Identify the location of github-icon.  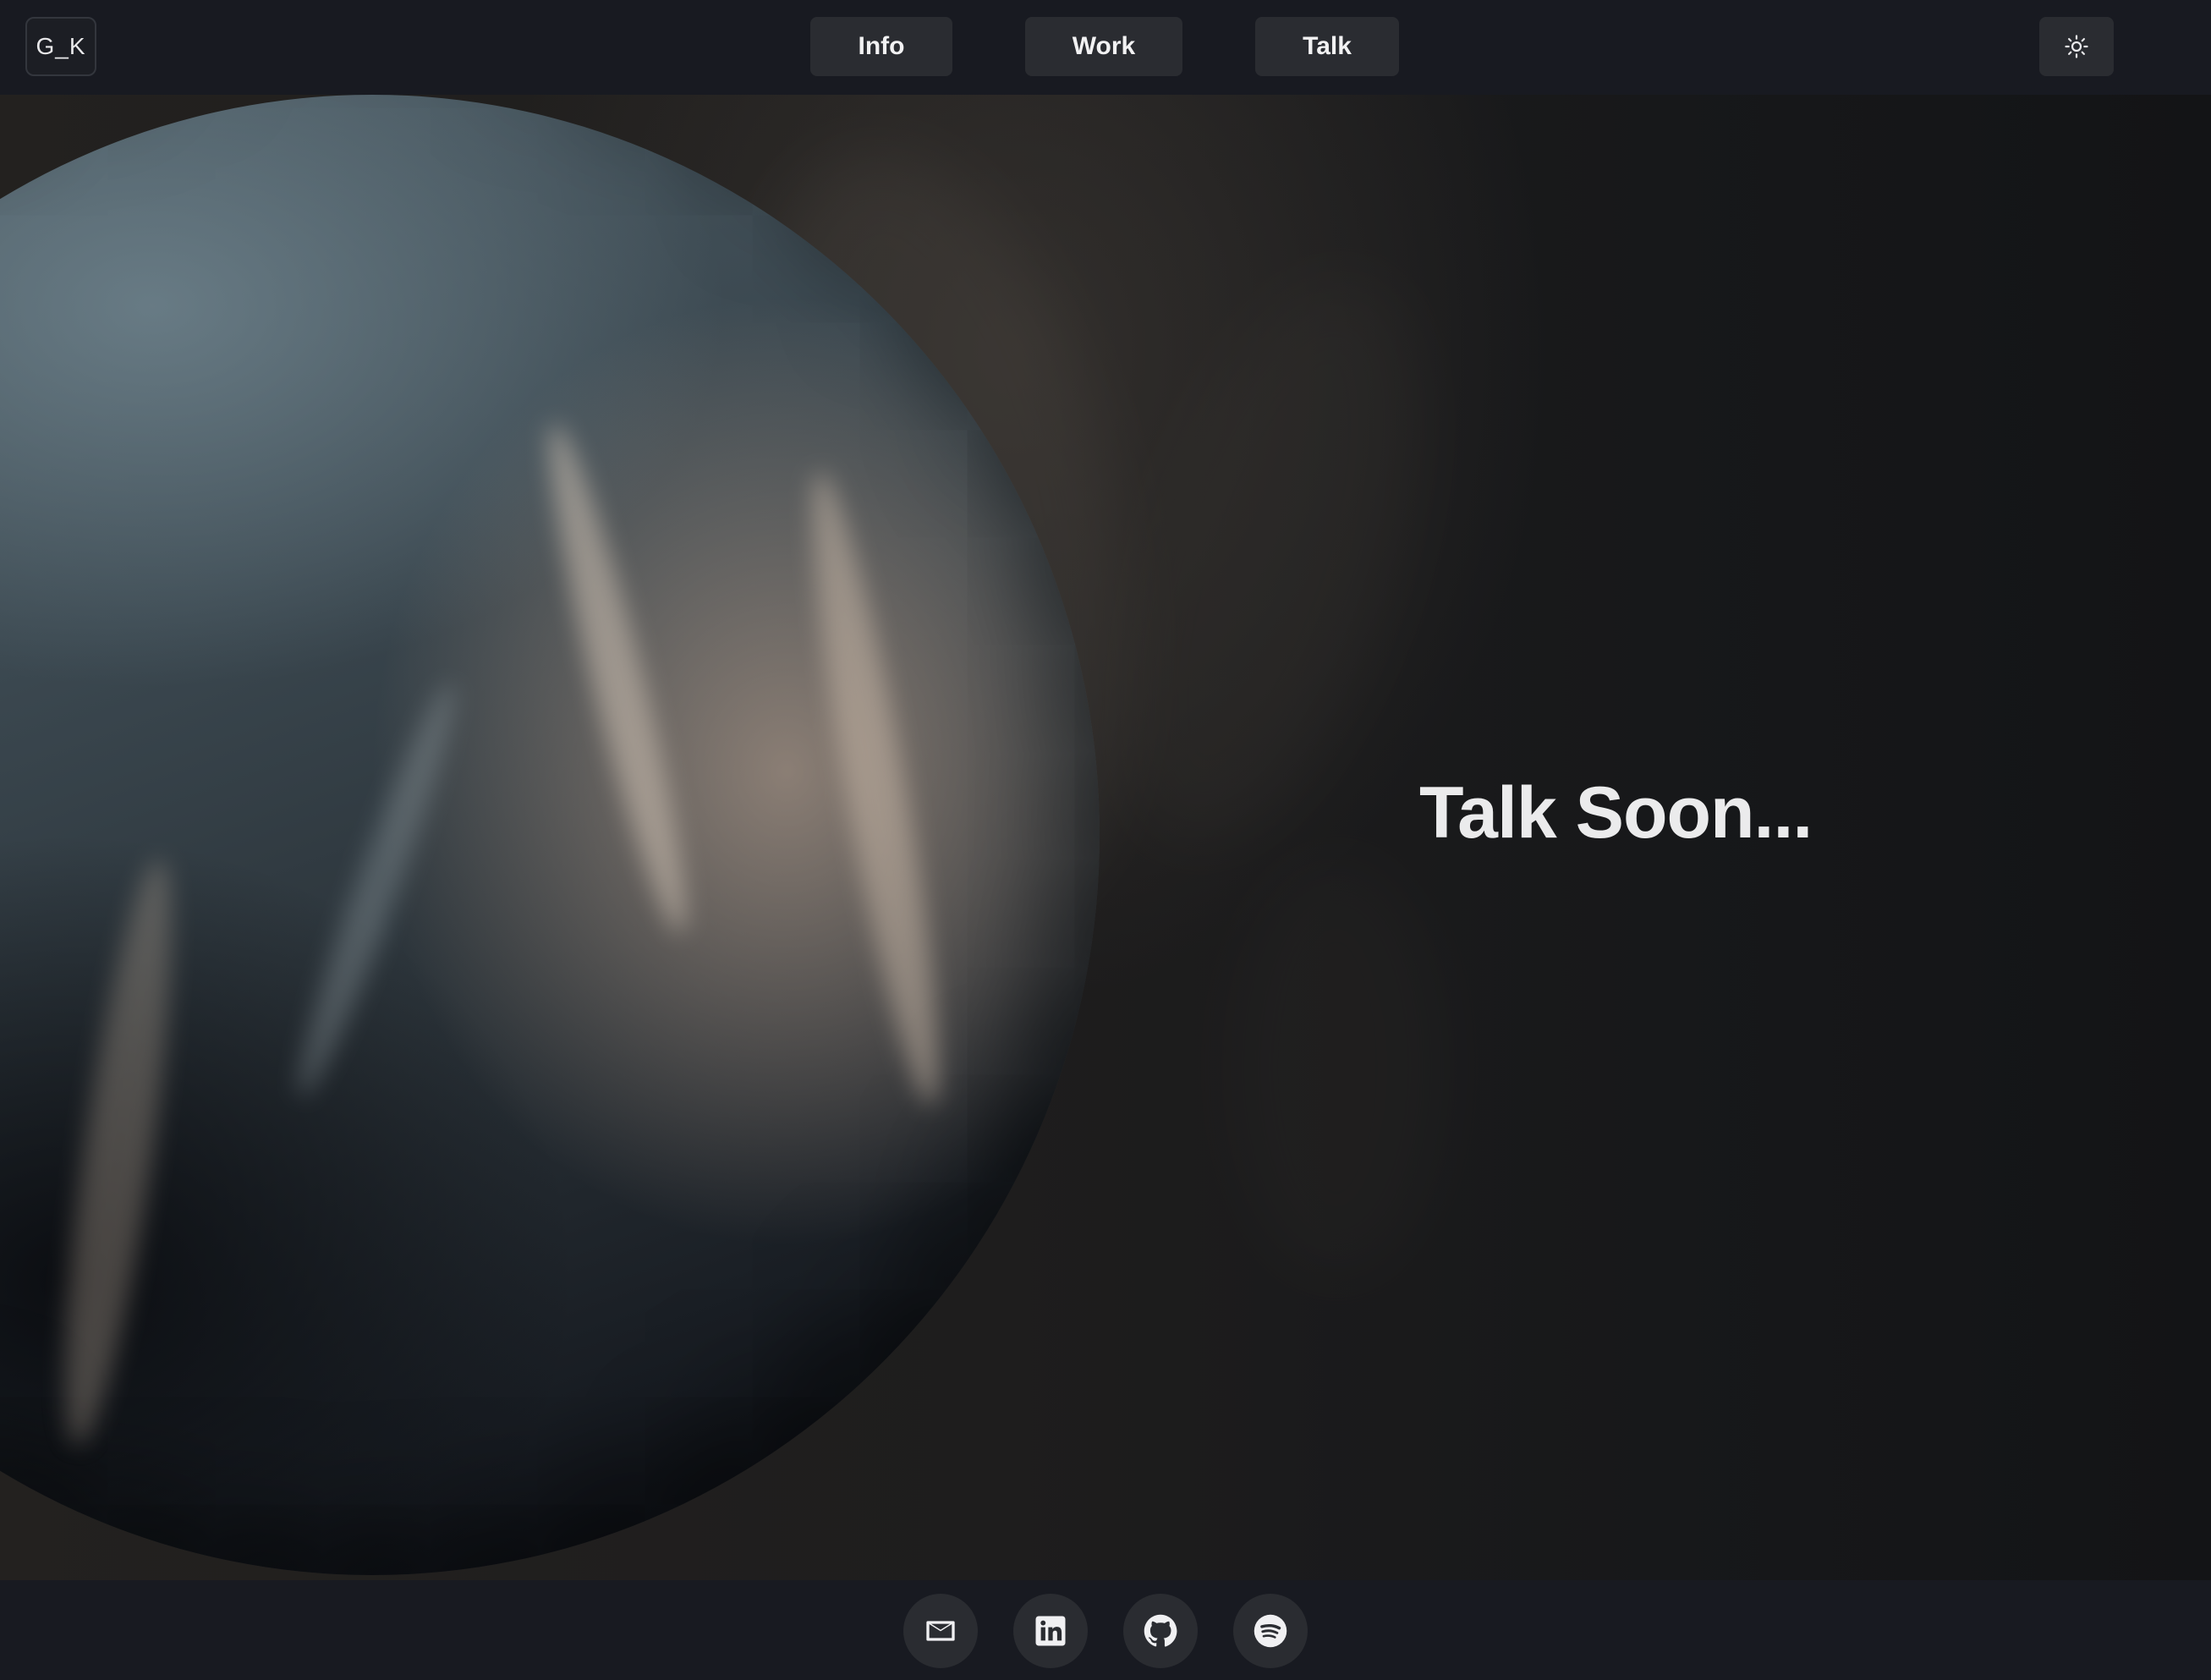
(1160, 1630).